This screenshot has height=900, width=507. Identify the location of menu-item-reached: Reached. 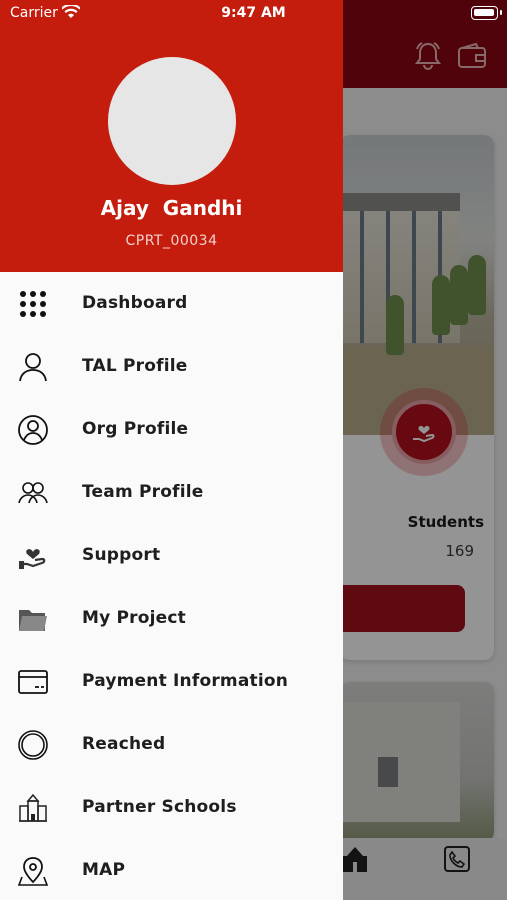
(171, 744).